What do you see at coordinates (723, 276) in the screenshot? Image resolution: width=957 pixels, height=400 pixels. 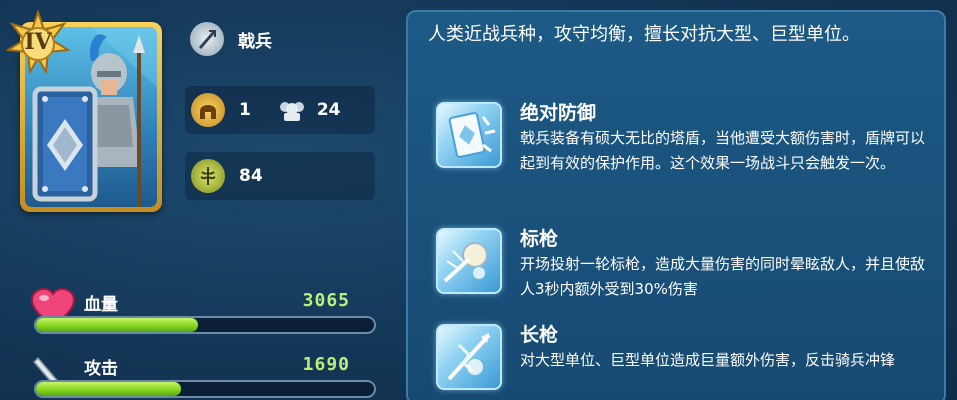 I see `skill-description: 开场投射一轮标枪，造成大量伤害的同时晕眩敌人，并且使敌人3秒内额外受到30%伤害` at bounding box center [723, 276].